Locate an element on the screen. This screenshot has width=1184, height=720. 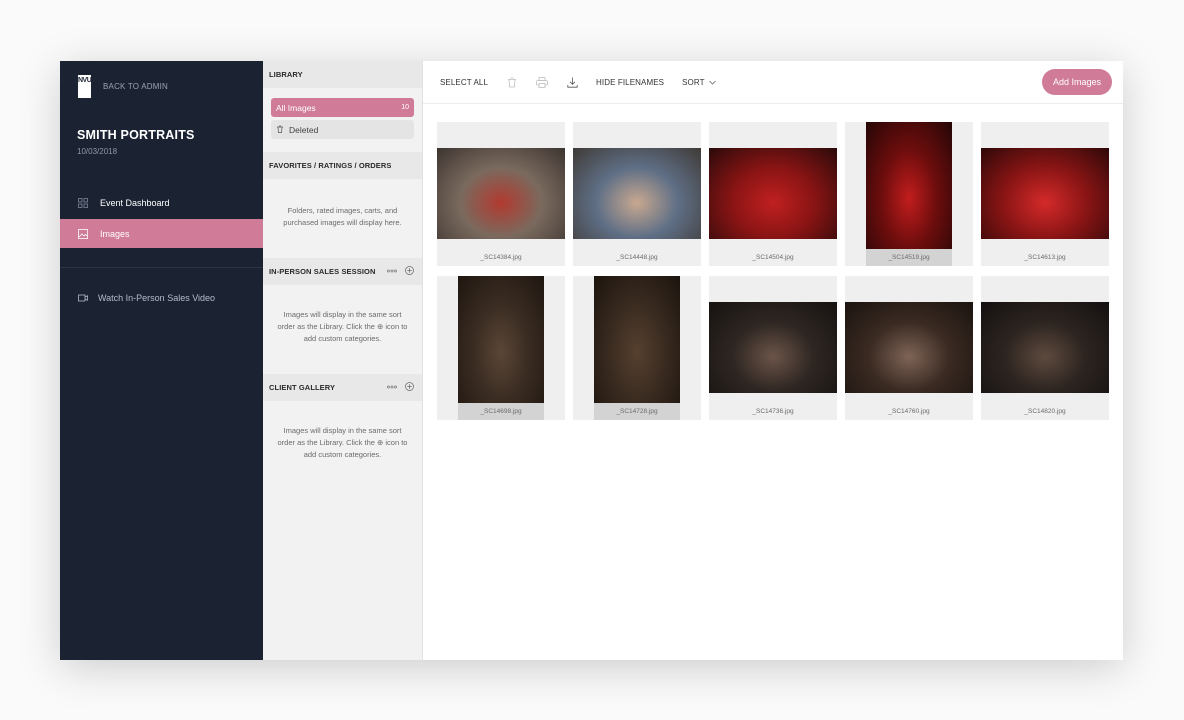
client-gallery-header: CLIENT GALLERY is located at coordinates (342, 387).